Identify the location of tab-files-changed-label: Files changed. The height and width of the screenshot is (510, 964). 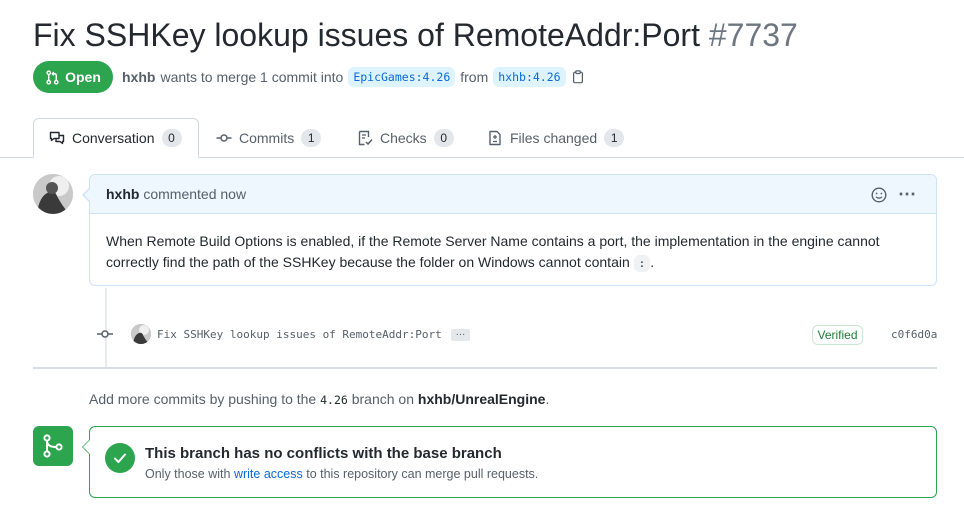
(554, 138).